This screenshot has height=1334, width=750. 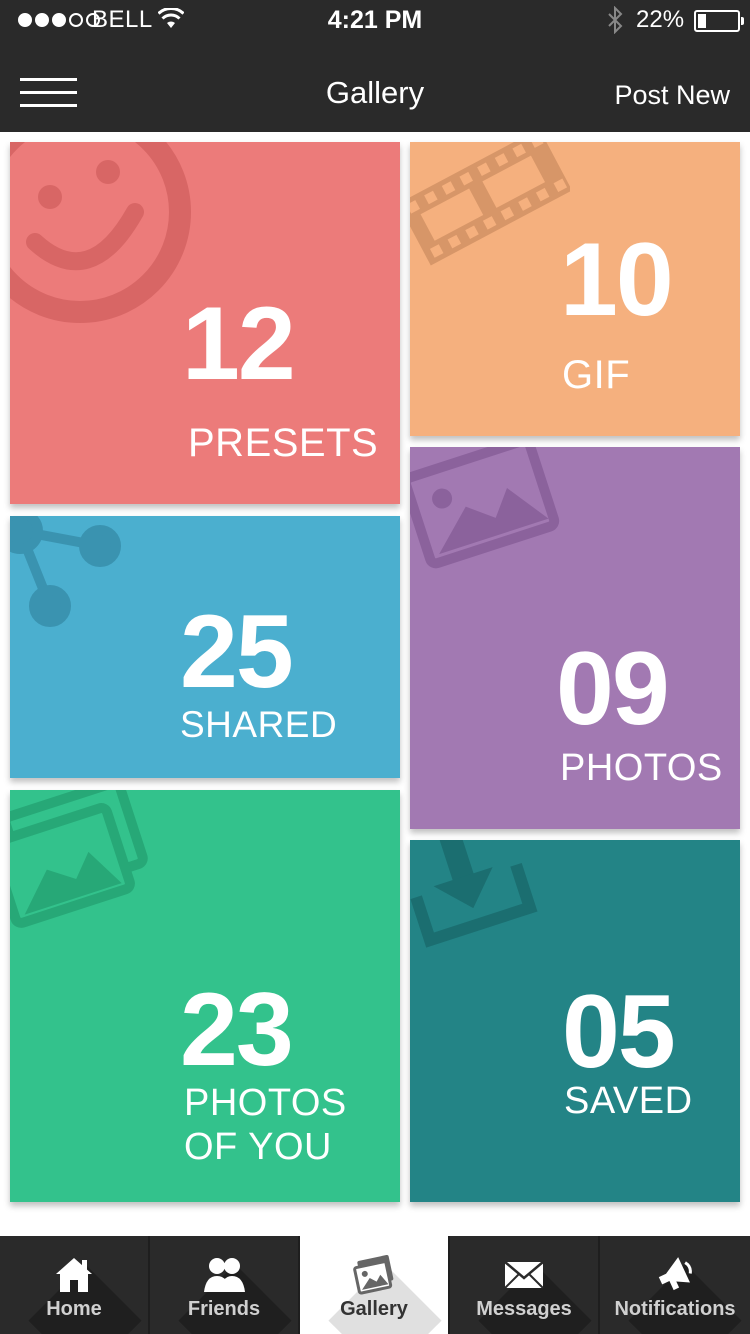 What do you see at coordinates (74, 1275) in the screenshot?
I see `home-icon` at bounding box center [74, 1275].